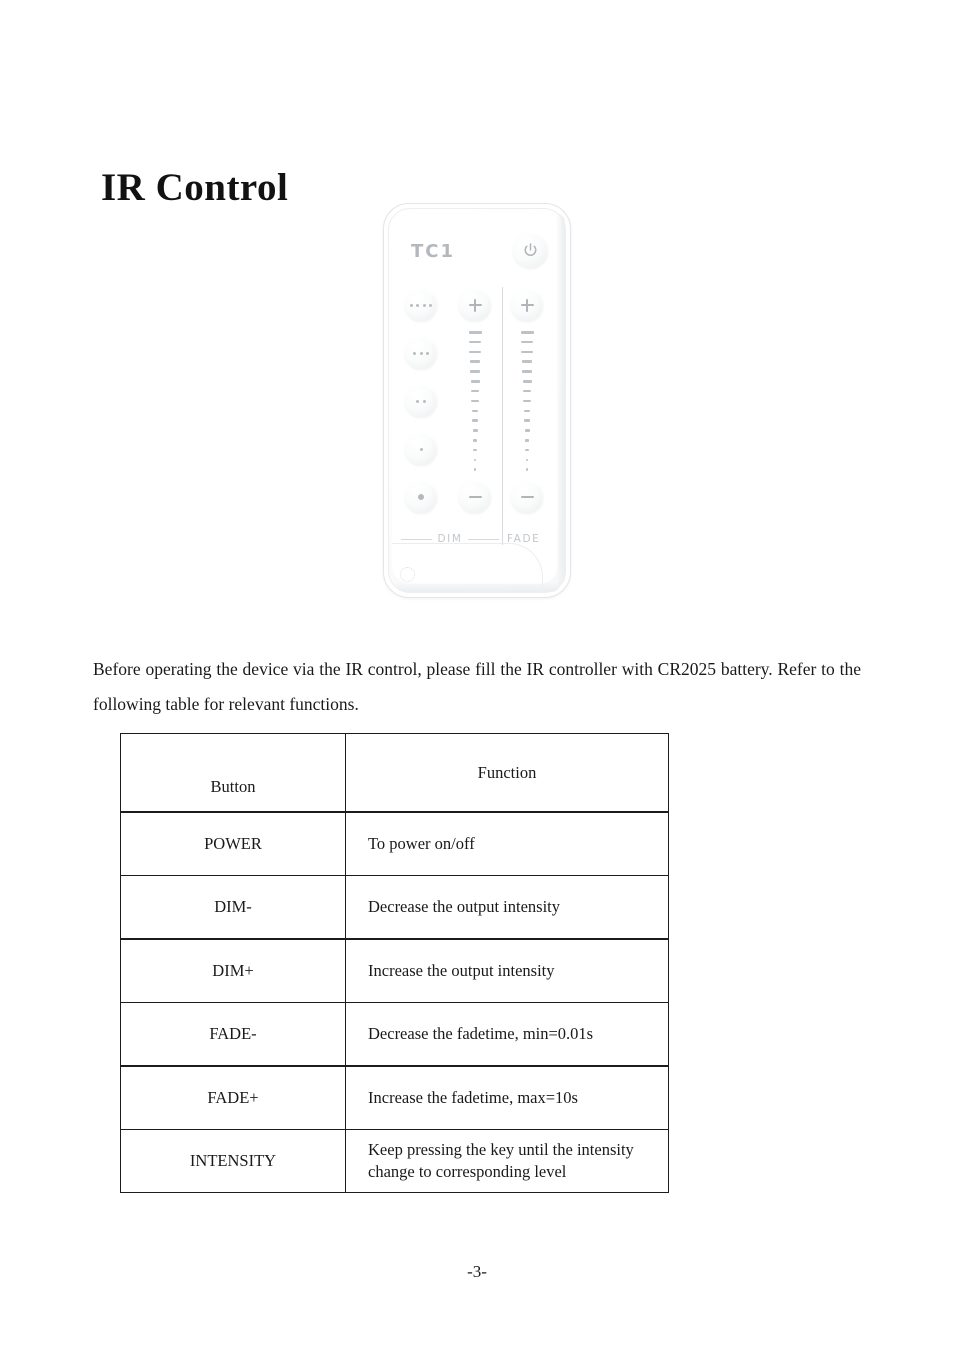 The width and height of the screenshot is (954, 1350). I want to click on dim-label-text: DIM, so click(450, 539).